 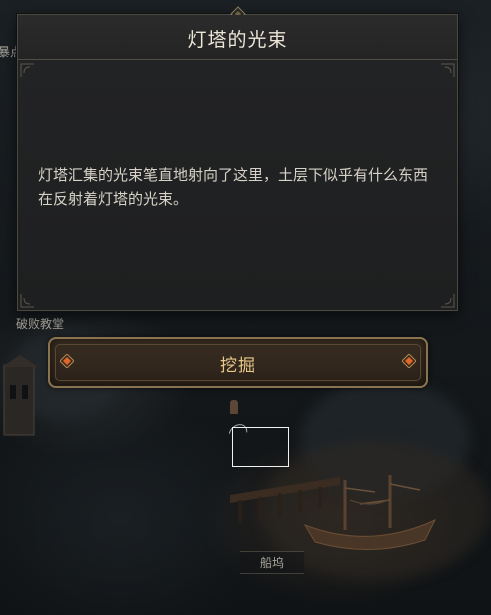 What do you see at coordinates (260, 447) in the screenshot?
I see `selection-box` at bounding box center [260, 447].